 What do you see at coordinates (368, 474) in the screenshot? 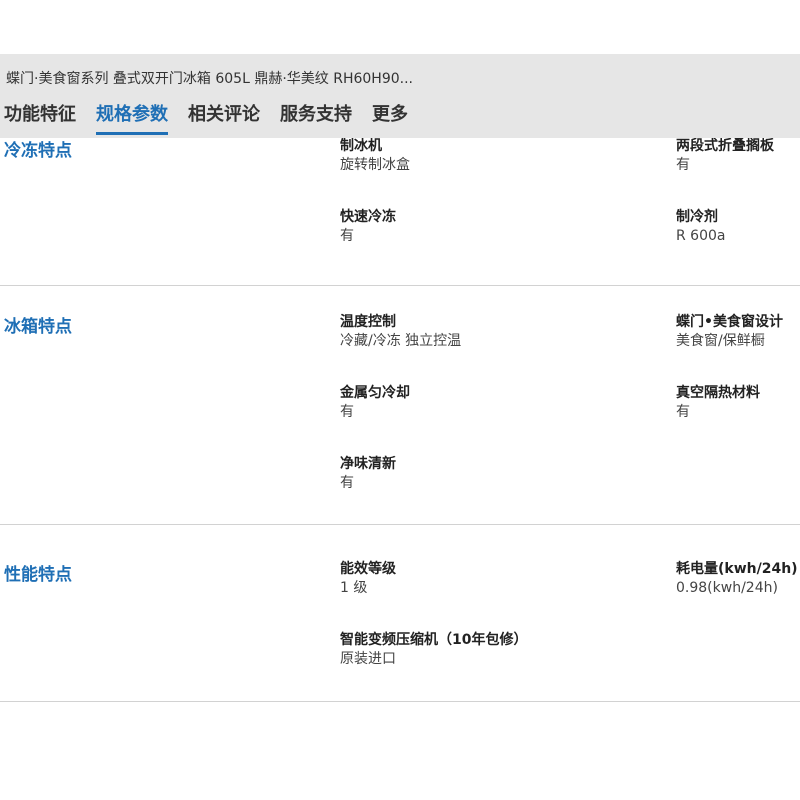
I see `spec-odor-clean: 净味清新 有` at bounding box center [368, 474].